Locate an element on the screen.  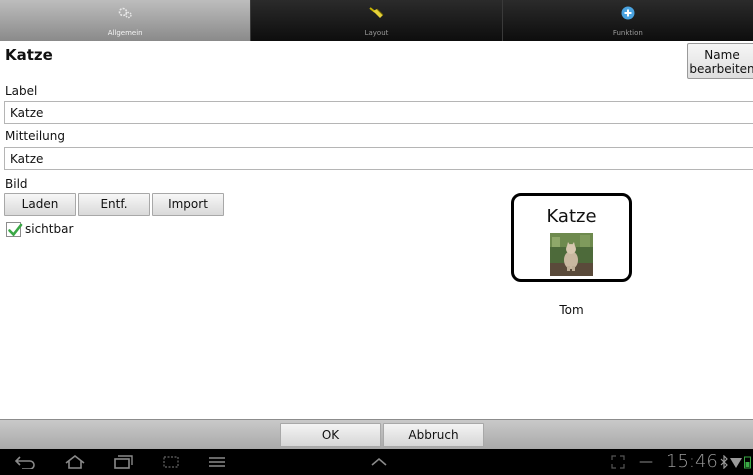
import-image-button: Import is located at coordinates (188, 204).